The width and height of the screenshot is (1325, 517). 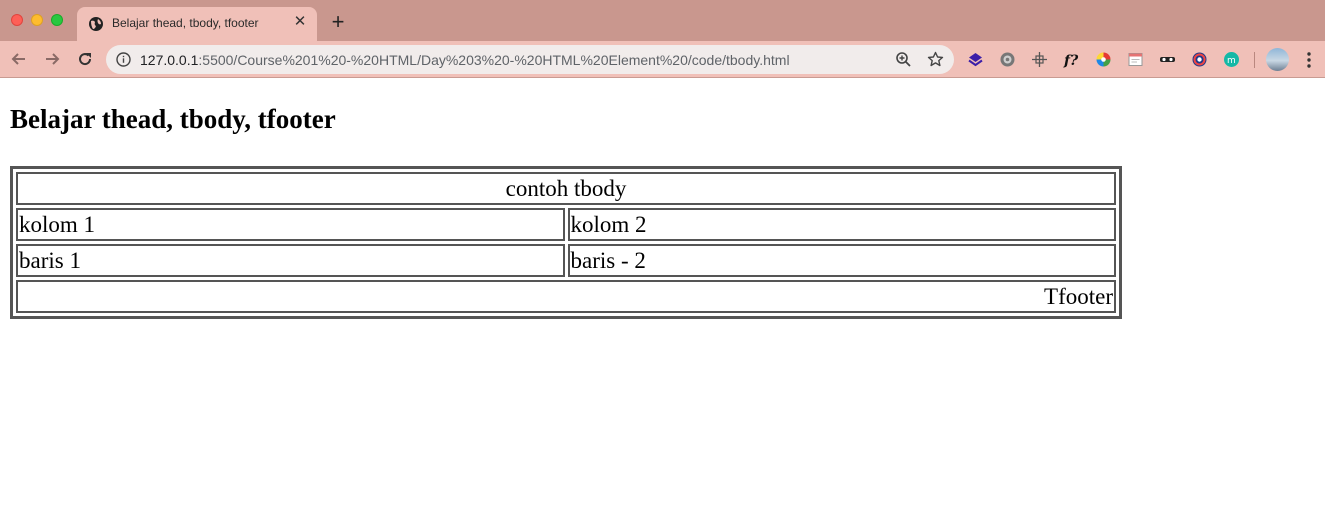 What do you see at coordinates (173, 119) in the screenshot?
I see `page-title: Belajar thead, tbody, tfooter` at bounding box center [173, 119].